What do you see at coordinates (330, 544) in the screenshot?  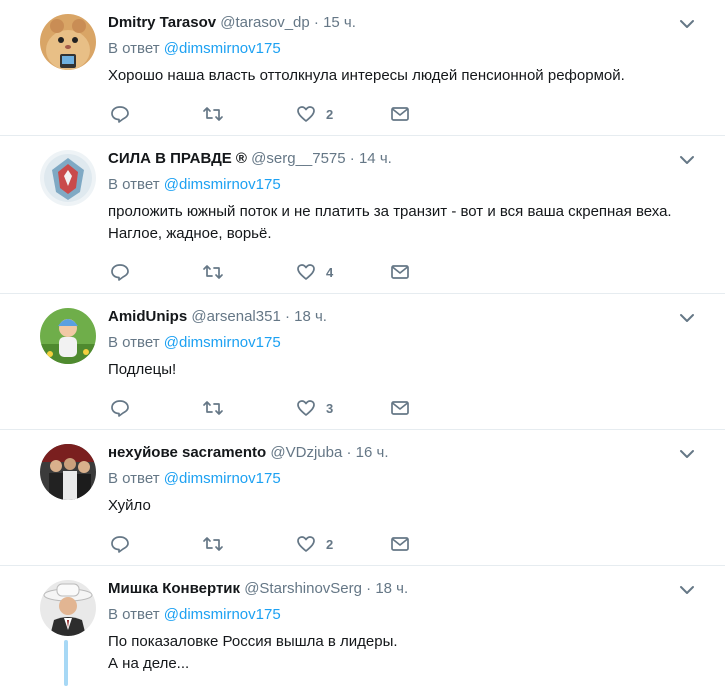 I see `like-count: 2` at bounding box center [330, 544].